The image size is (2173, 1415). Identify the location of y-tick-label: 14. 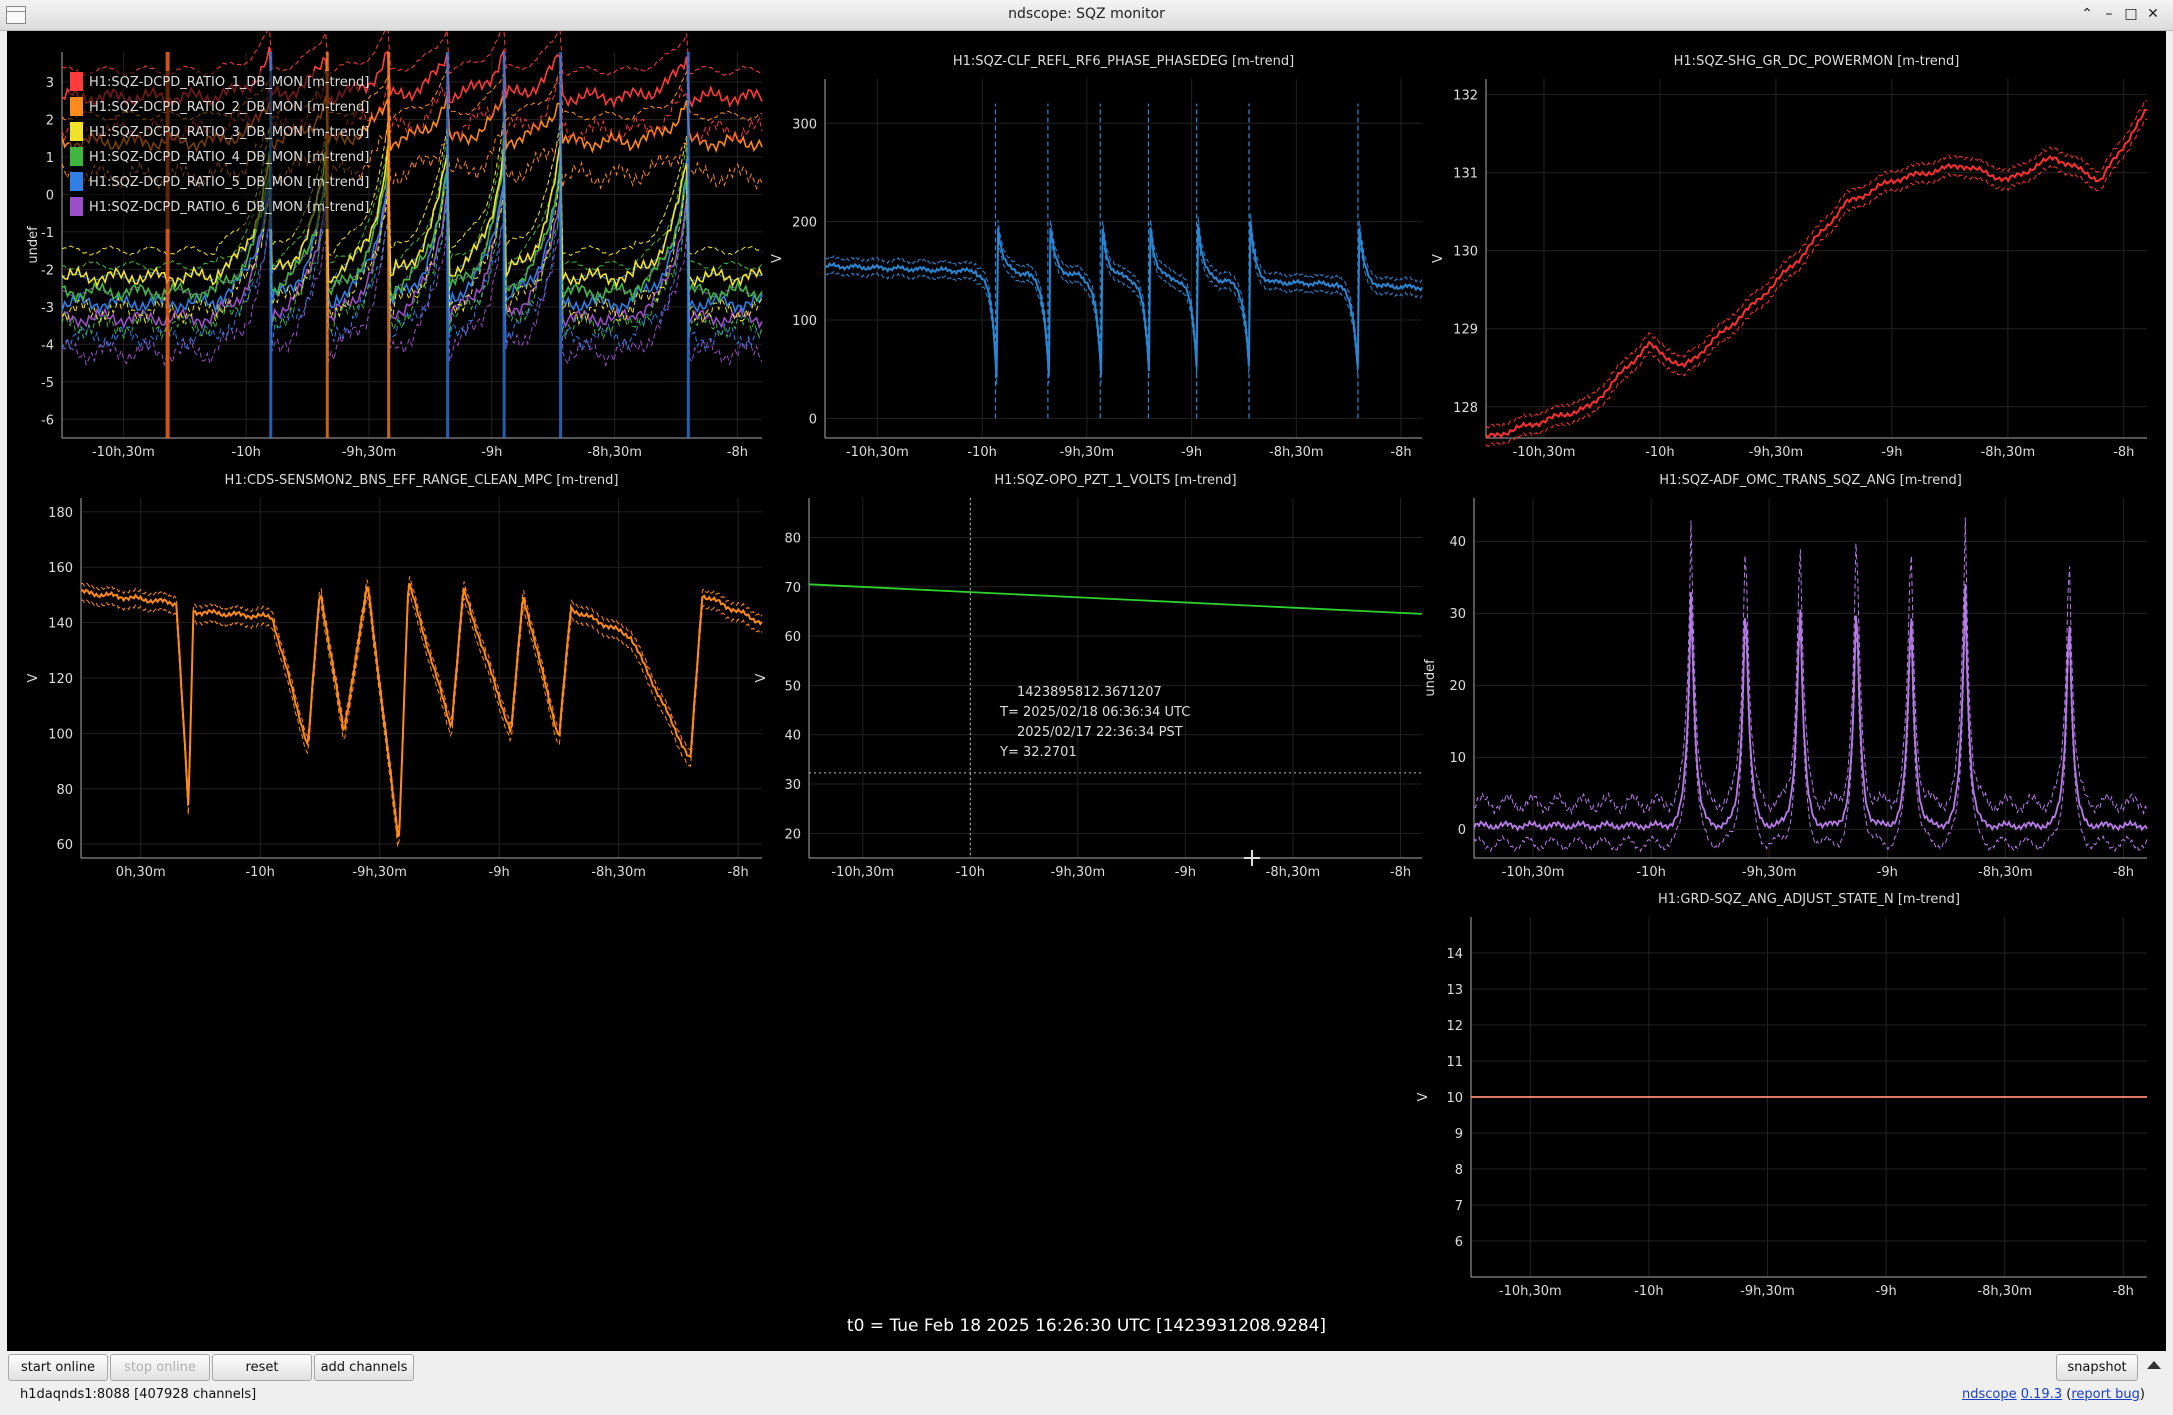
(1454, 954).